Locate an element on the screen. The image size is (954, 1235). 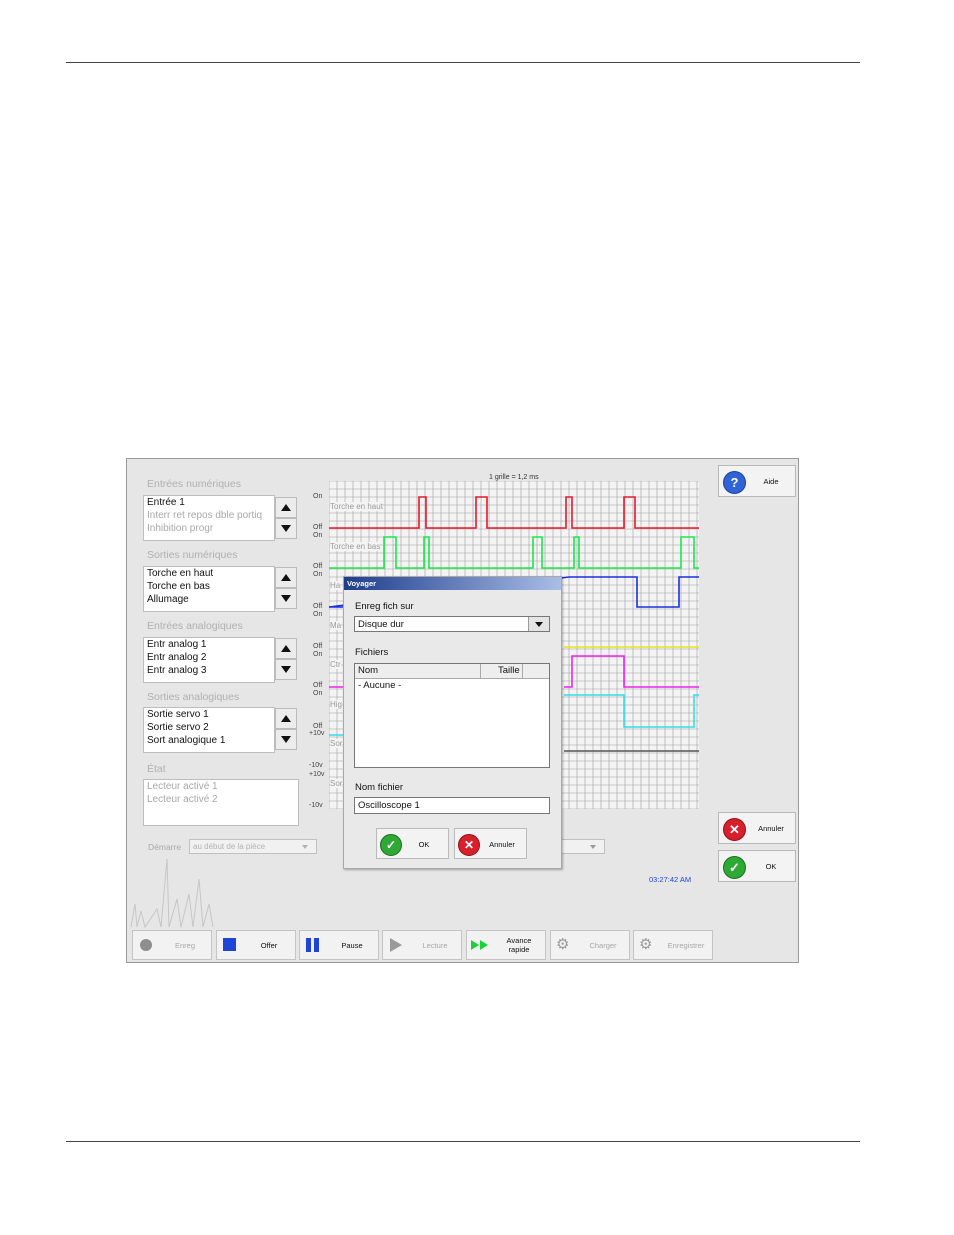
save-location-value: Disque dur is located at coordinates (381, 624).